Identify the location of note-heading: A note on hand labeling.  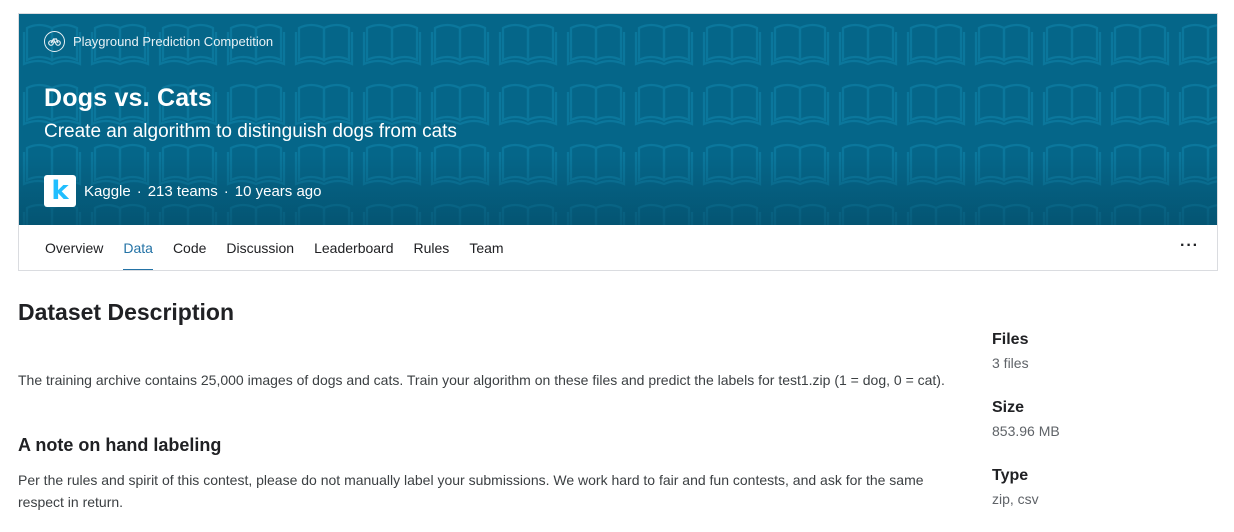
(120, 445).